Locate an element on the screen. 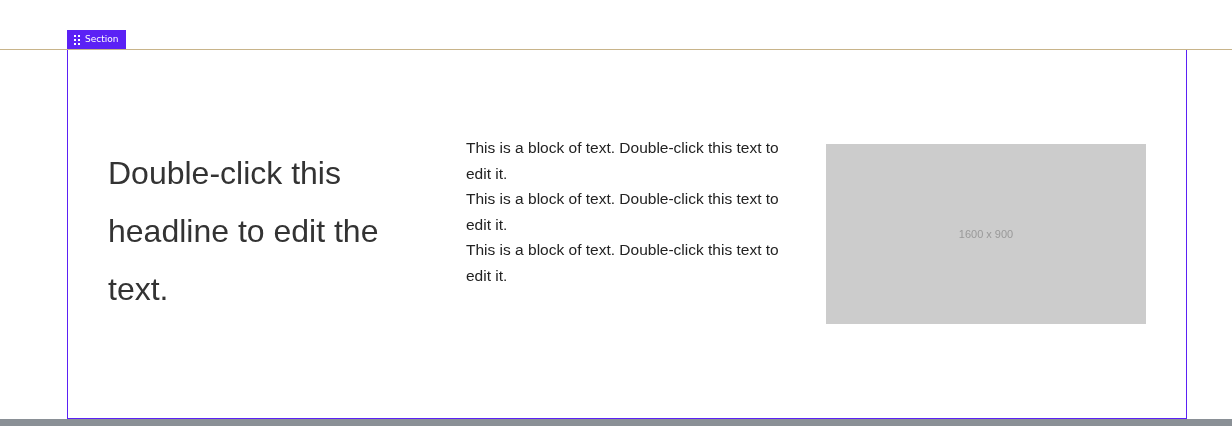  drag-handle-icon is located at coordinates (77, 39).